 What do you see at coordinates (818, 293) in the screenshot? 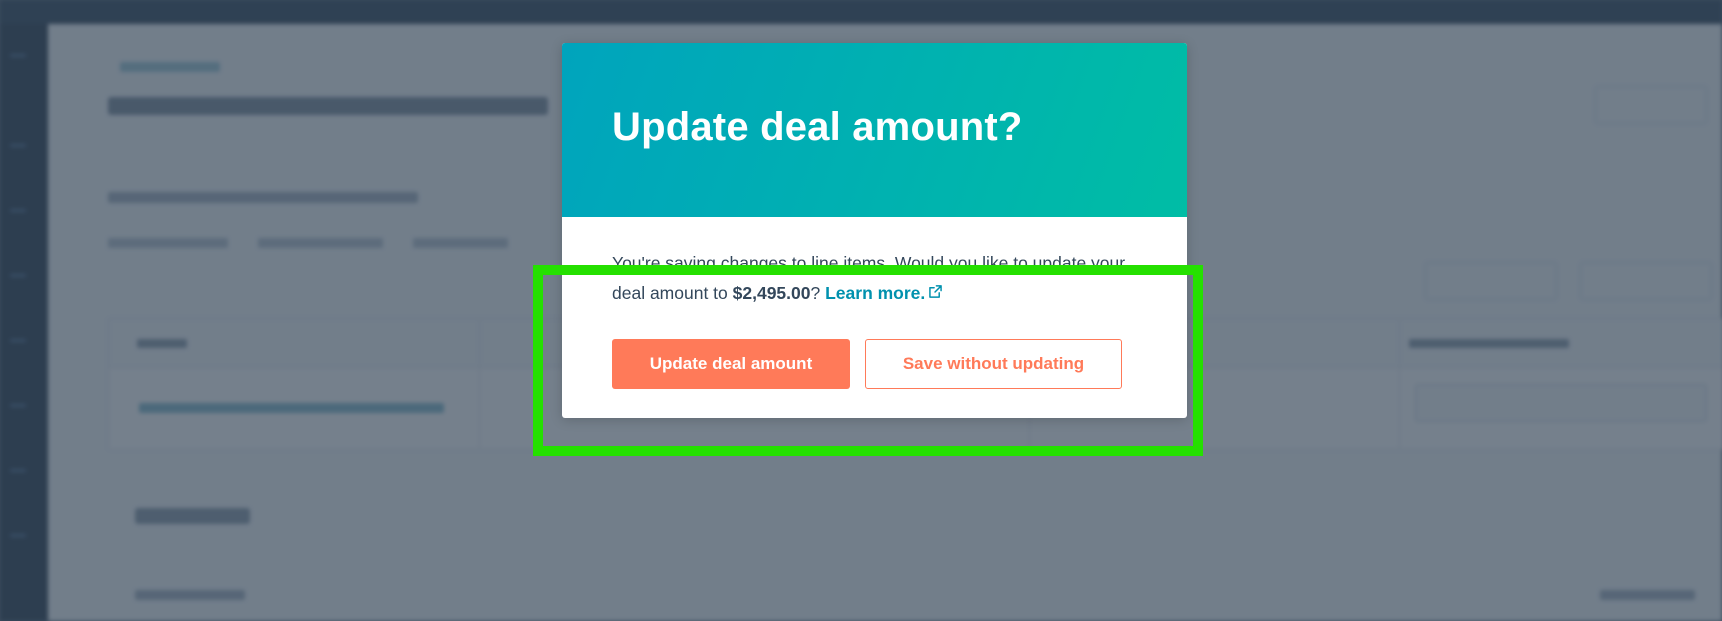
I see `dialog-message-suffix: ?` at bounding box center [818, 293].